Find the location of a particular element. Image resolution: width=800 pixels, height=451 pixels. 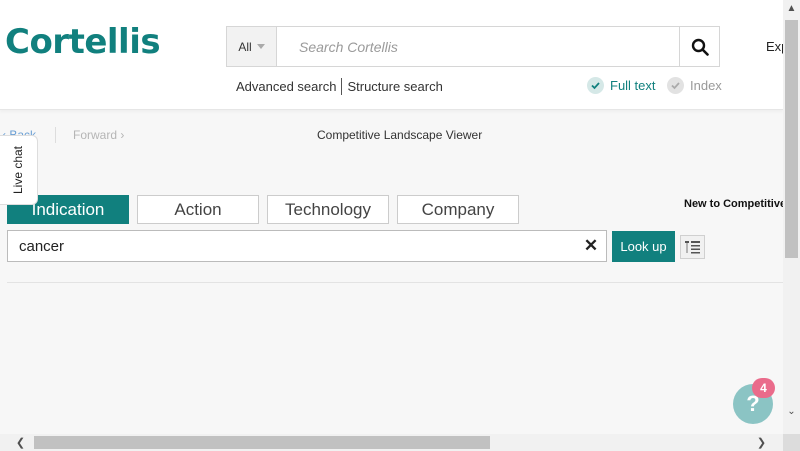

live-chat-label: Live chat is located at coordinates (18, 170).